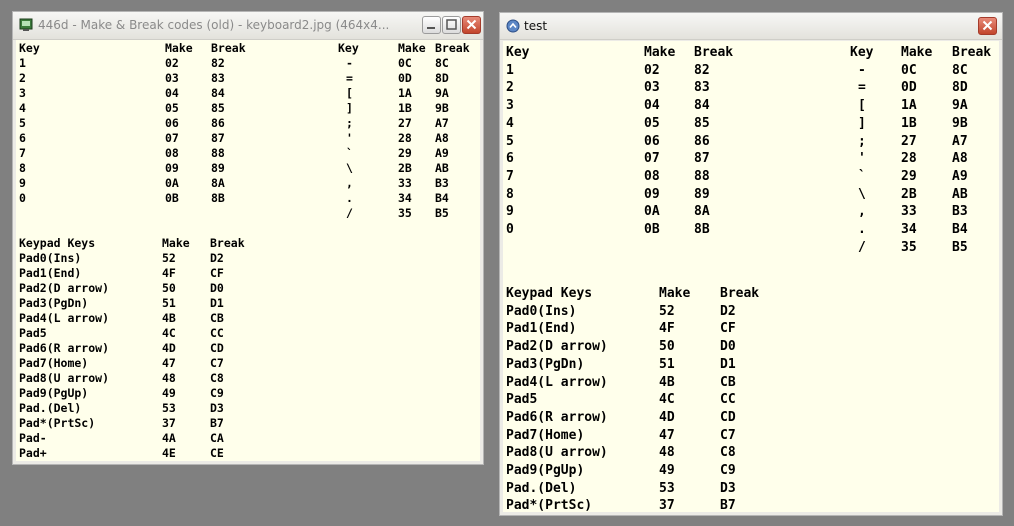  What do you see at coordinates (652, 194) in the screenshot?
I see `key-table-cell-make: 09` at bounding box center [652, 194].